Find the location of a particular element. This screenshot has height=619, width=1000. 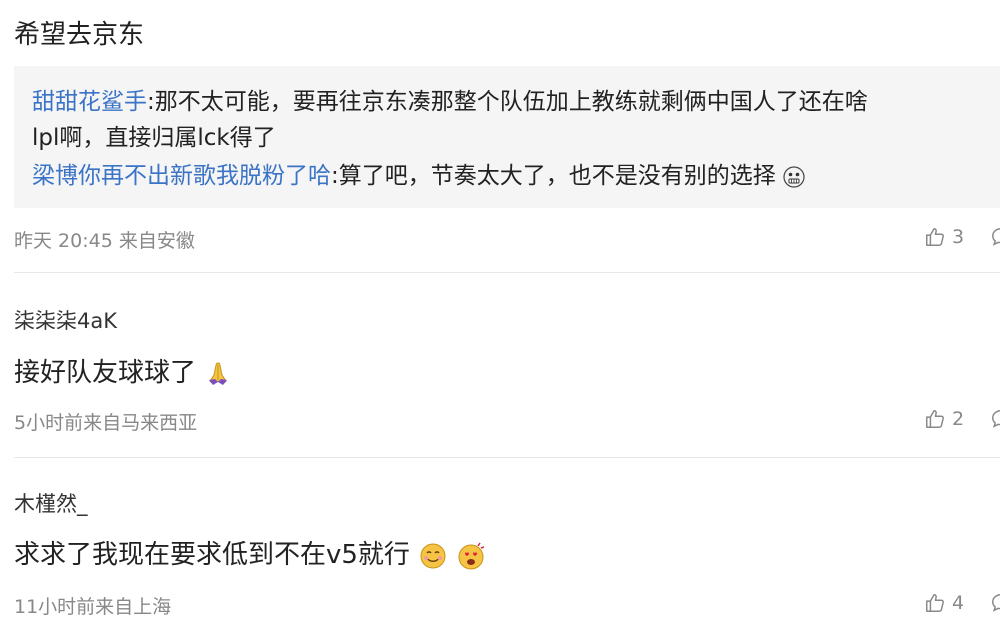

reply-line: 甜甜花鲨手:那不太可能，要再往京东凑那整个队伍加上教练就剩俩中国人了还在啥 is located at coordinates (450, 99).